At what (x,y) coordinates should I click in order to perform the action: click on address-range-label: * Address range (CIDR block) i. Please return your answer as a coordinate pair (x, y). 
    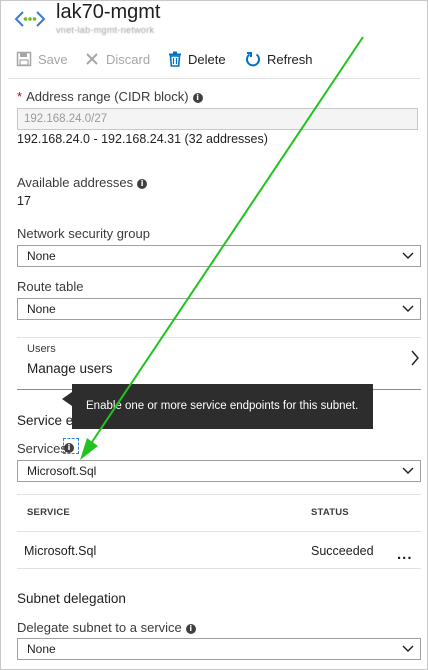
    Looking at the image, I should click on (110, 96).